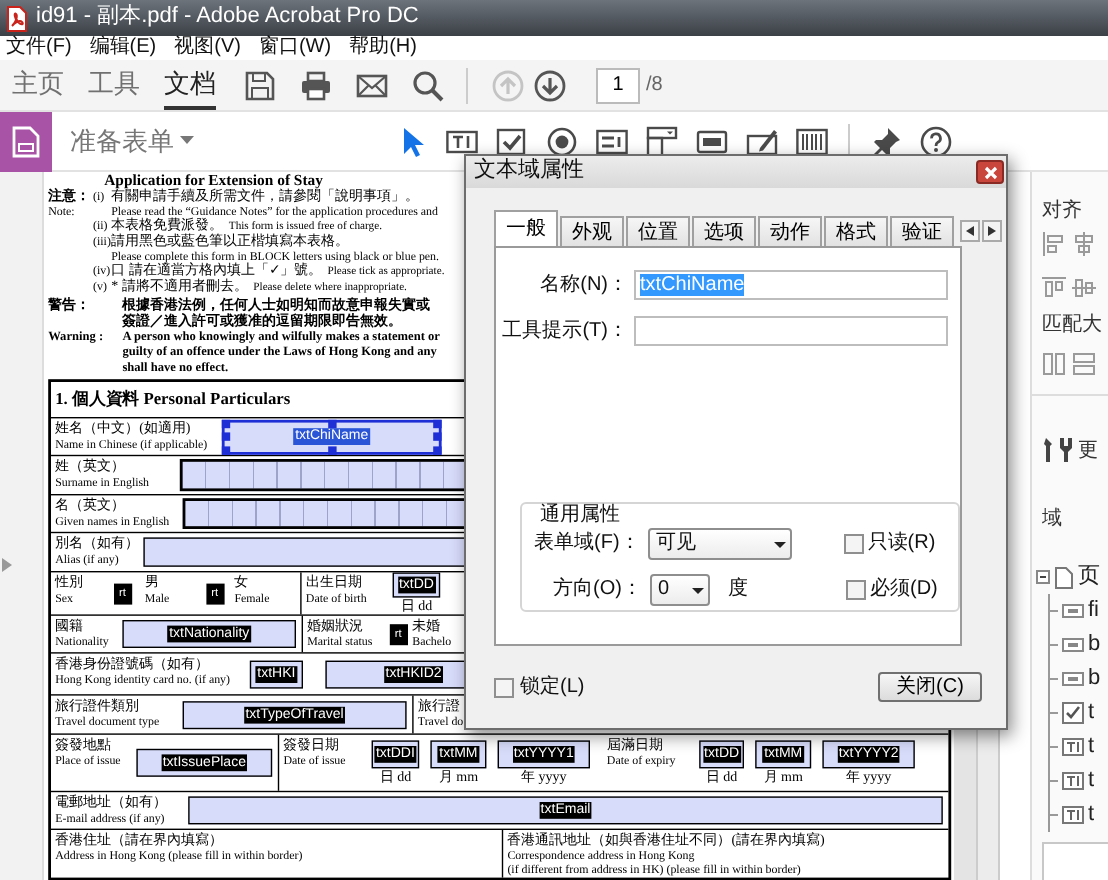 Image resolution: width=1108 pixels, height=880 pixels. I want to click on tools-icon, so click(1057, 450).